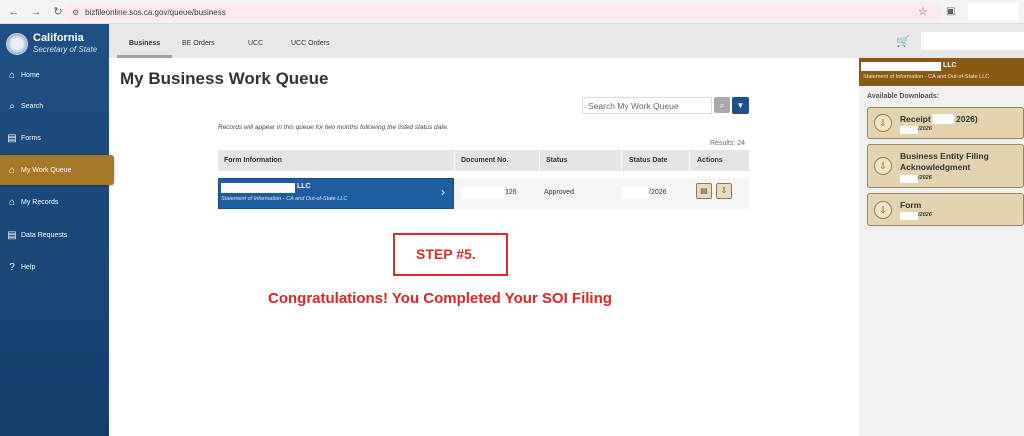 Image resolution: width=1024 pixels, height=436 pixels. Describe the element at coordinates (915, 119) in the screenshot. I see `download-title: Receipt` at that location.